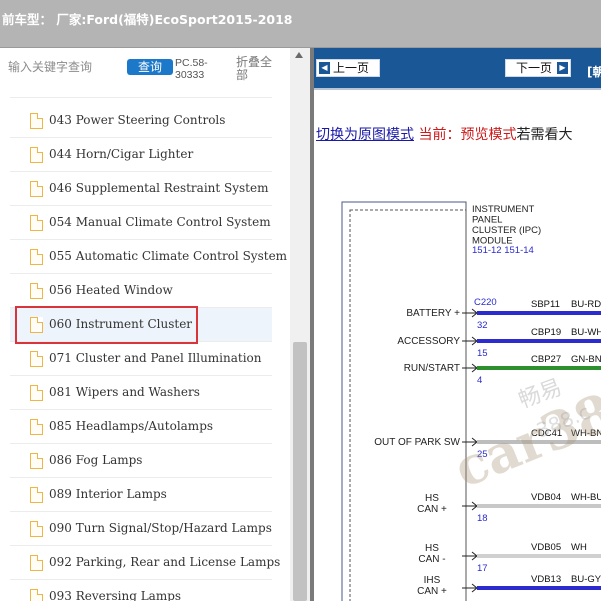 This screenshot has height=601, width=601. What do you see at coordinates (546, 547) in the screenshot?
I see `circuit-code: VDB05` at bounding box center [546, 547].